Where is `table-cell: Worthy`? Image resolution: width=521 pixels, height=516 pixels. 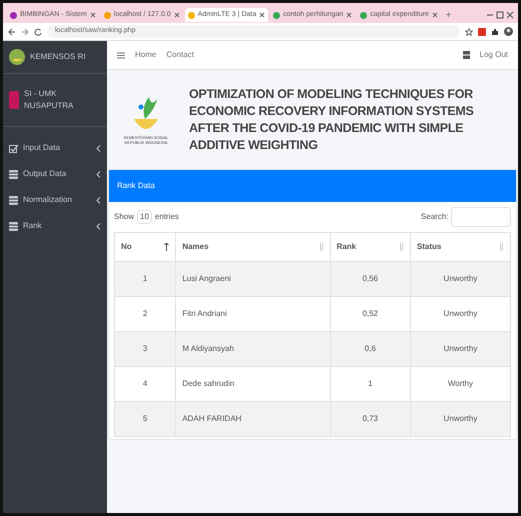 table-cell: Worthy is located at coordinates (460, 383).